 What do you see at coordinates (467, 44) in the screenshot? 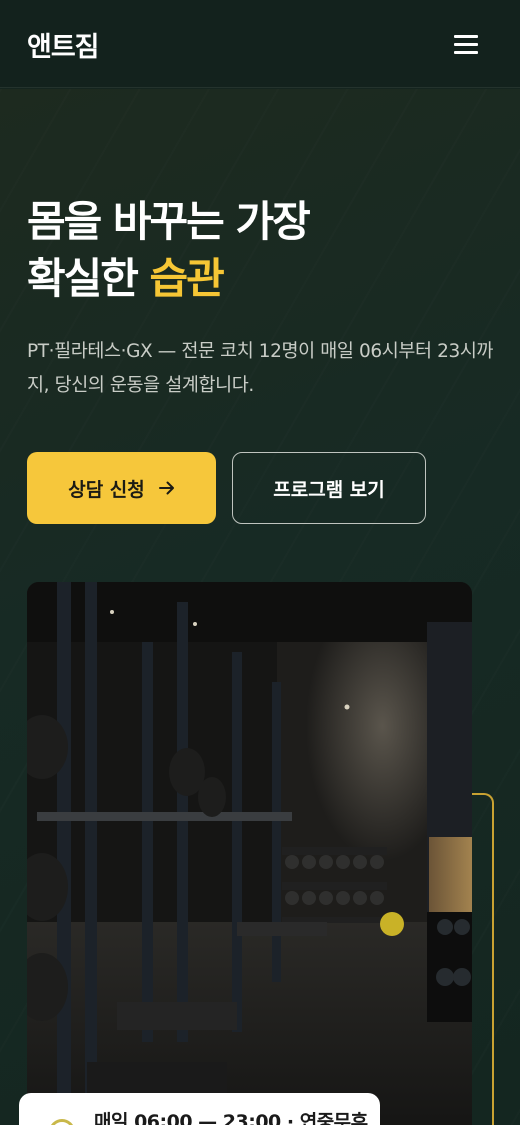
I see `hamburger-menu-icon` at bounding box center [467, 44].